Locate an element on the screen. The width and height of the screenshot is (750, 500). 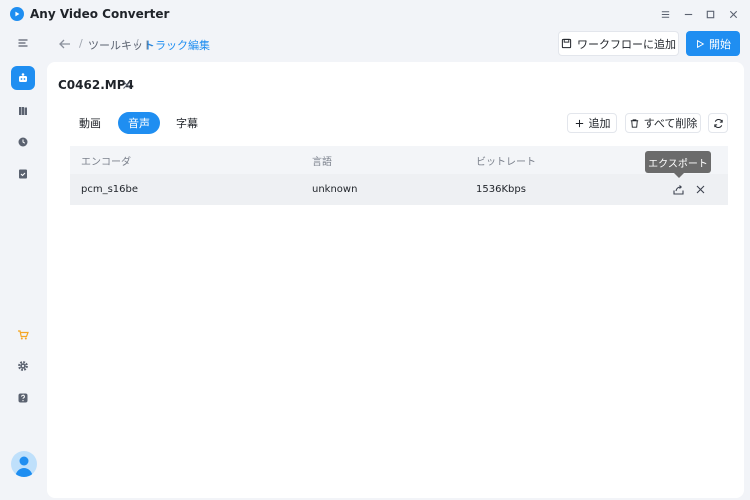
add-track-label: 追加 is located at coordinates (599, 123).